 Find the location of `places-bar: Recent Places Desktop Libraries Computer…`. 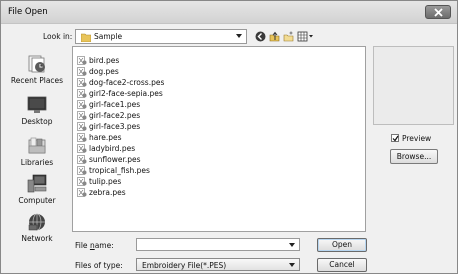

places-bar: Recent Places Desktop Libraries Computer… is located at coordinates (37, 155).